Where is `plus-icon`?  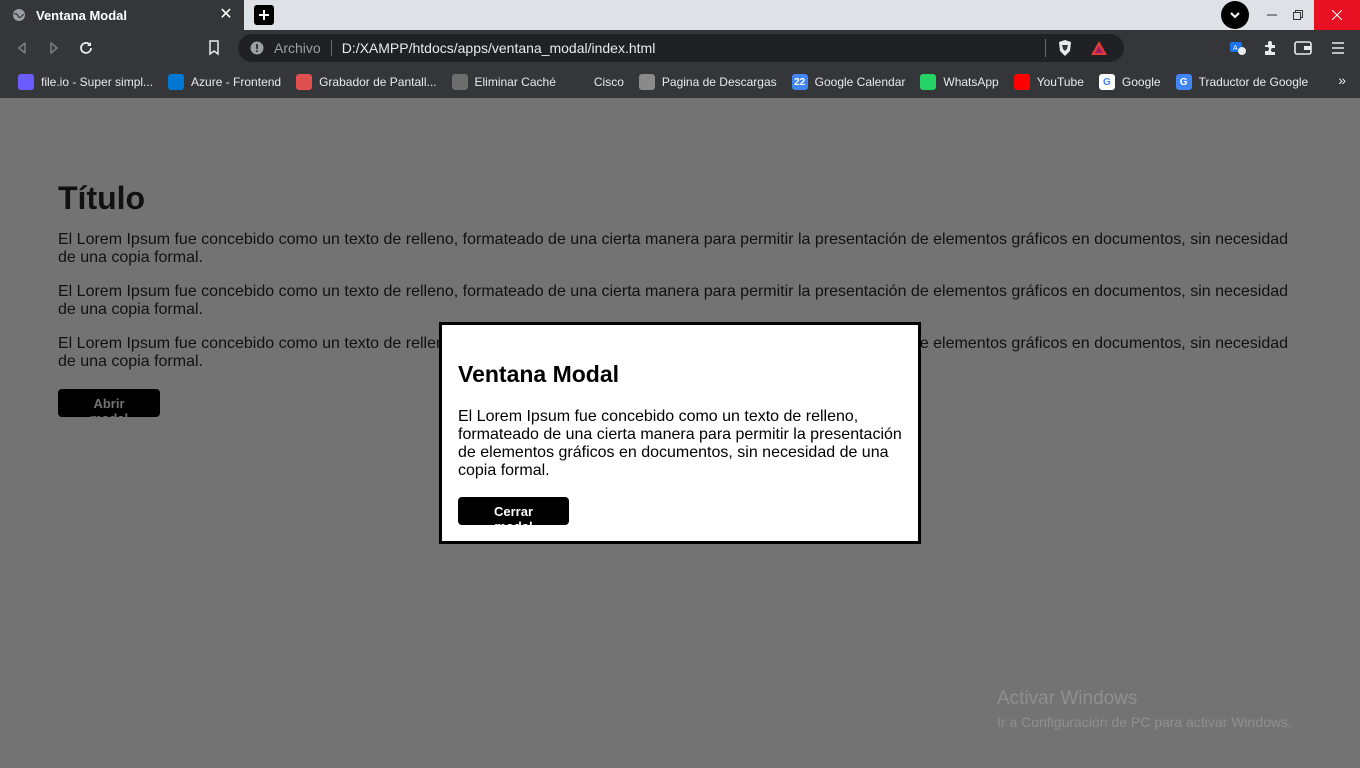
plus-icon is located at coordinates (264, 15).